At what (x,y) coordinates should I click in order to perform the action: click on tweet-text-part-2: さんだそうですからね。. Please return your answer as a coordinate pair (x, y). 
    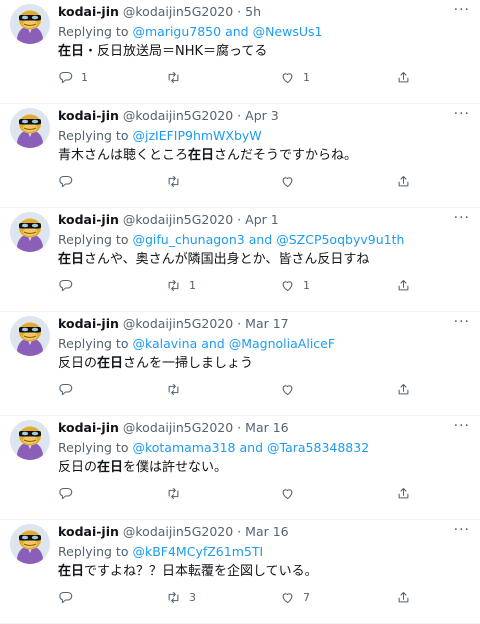
    Looking at the image, I should click on (286, 155).